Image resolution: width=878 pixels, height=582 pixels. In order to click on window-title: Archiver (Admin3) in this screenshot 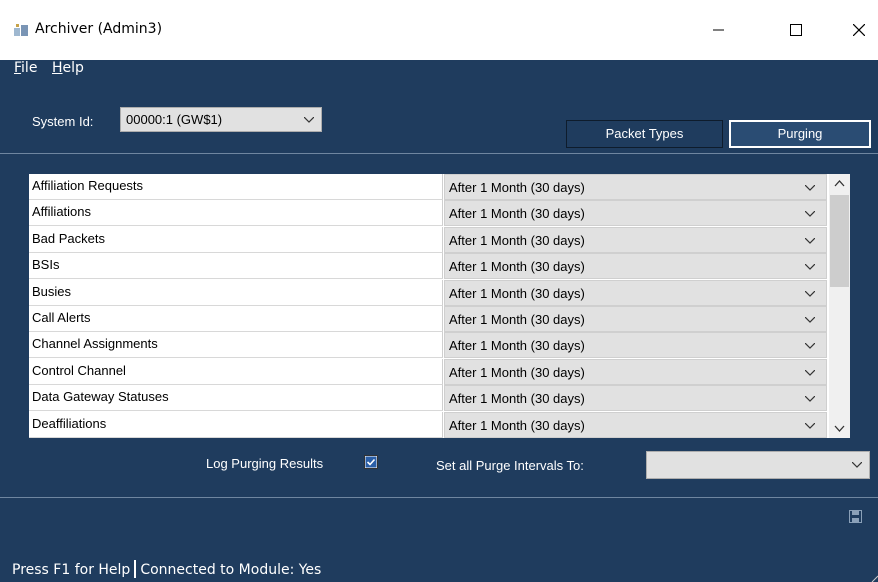, I will do `click(99, 29)`.